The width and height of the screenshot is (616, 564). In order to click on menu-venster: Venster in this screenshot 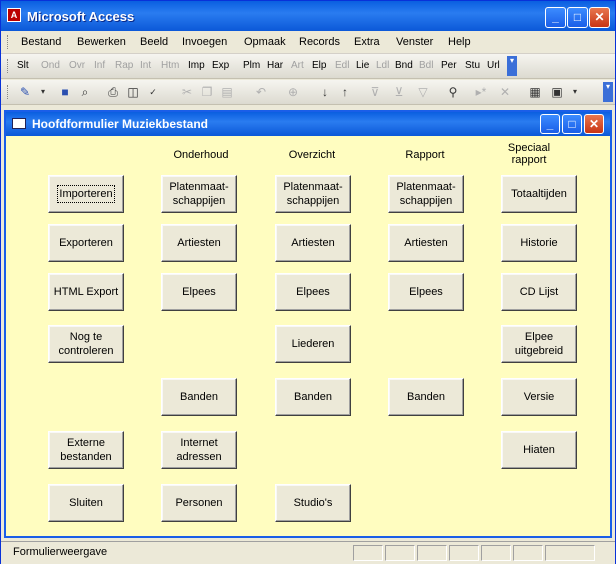, I will do `click(414, 42)`.